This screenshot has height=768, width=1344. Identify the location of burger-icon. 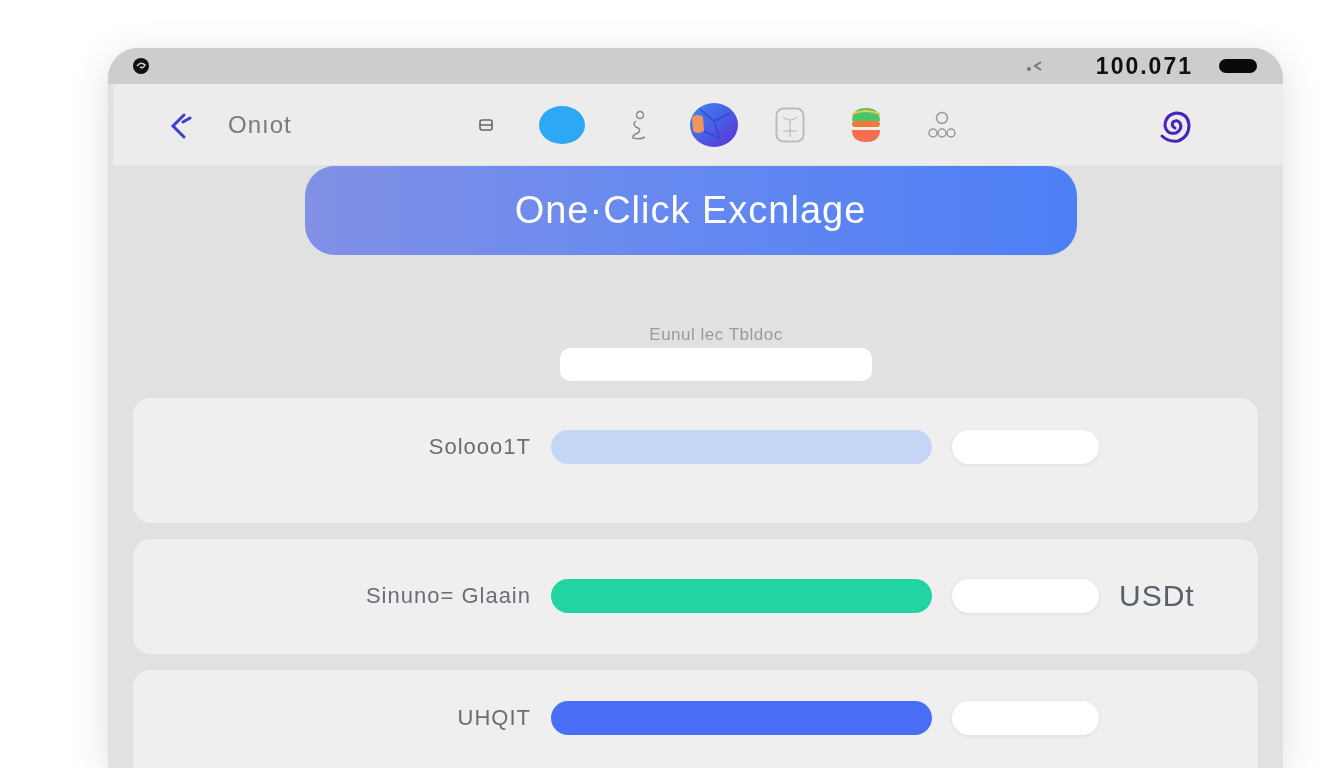
(865, 124).